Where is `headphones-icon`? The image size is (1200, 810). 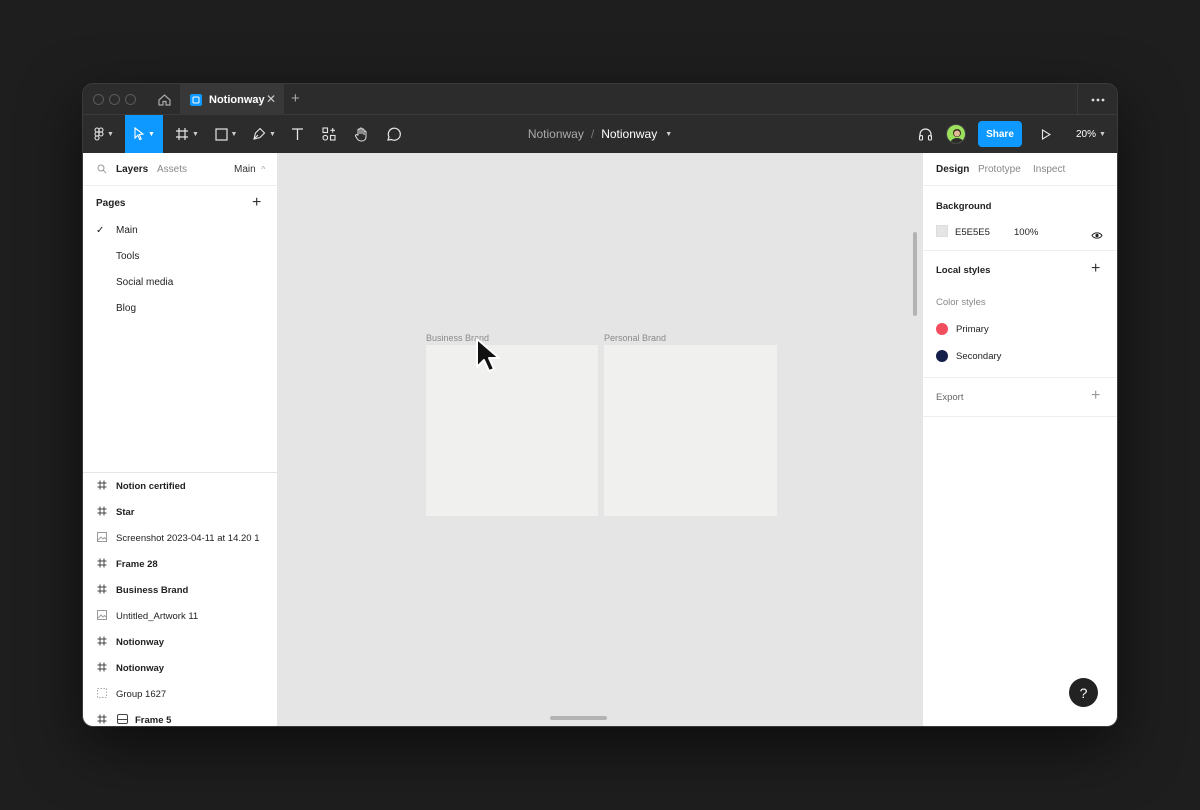 headphones-icon is located at coordinates (925, 134).